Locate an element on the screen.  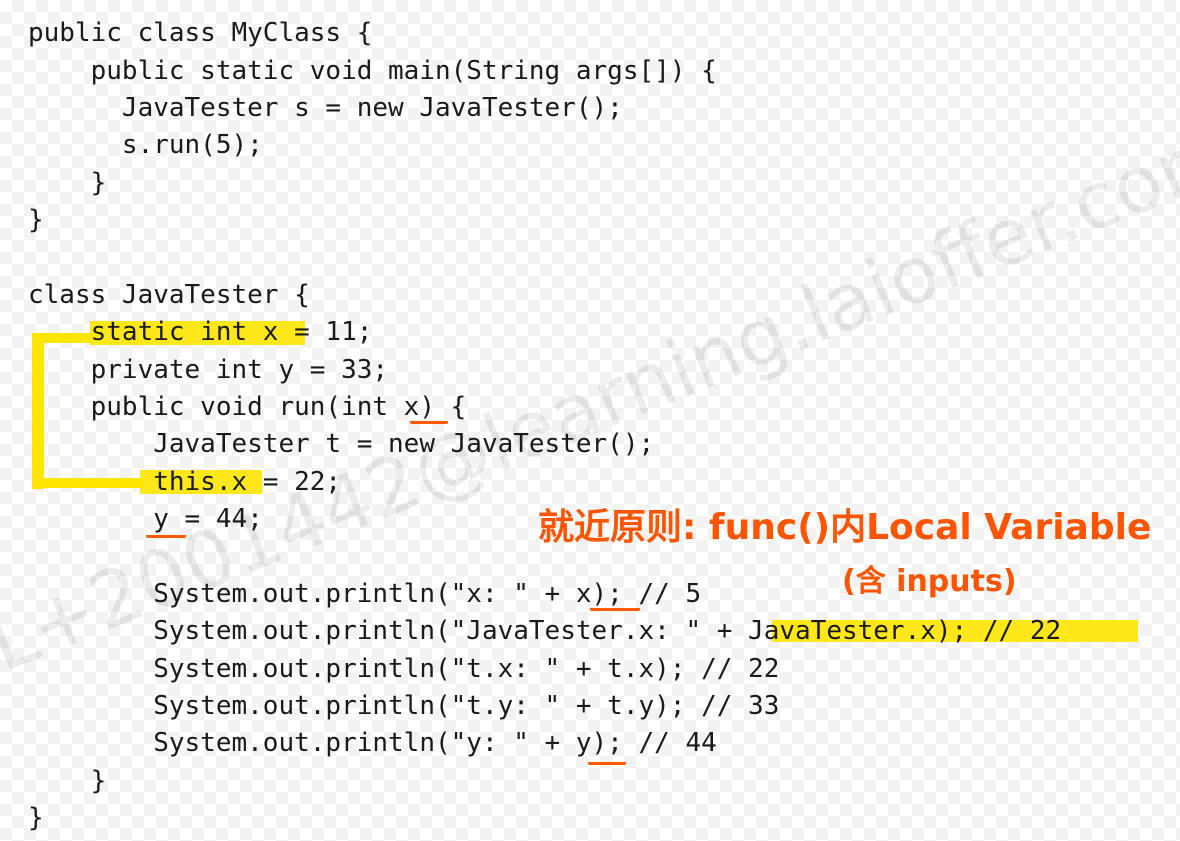
annotation-inputs: (含 inputs) is located at coordinates (929, 581).